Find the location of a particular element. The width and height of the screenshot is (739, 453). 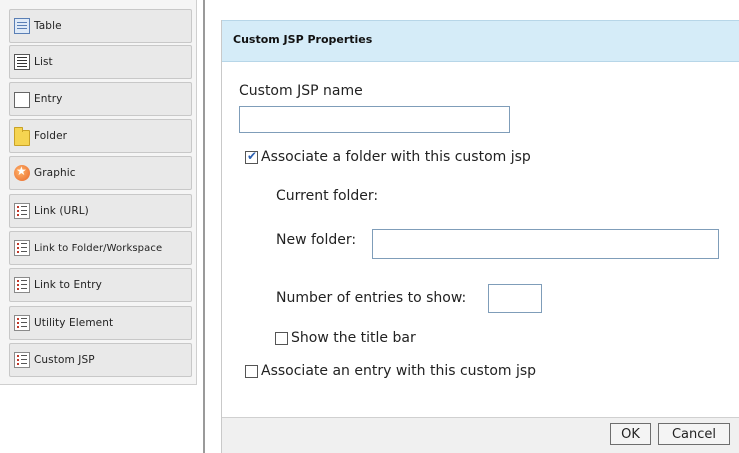

palette-item-label: Folder is located at coordinates (51, 136).